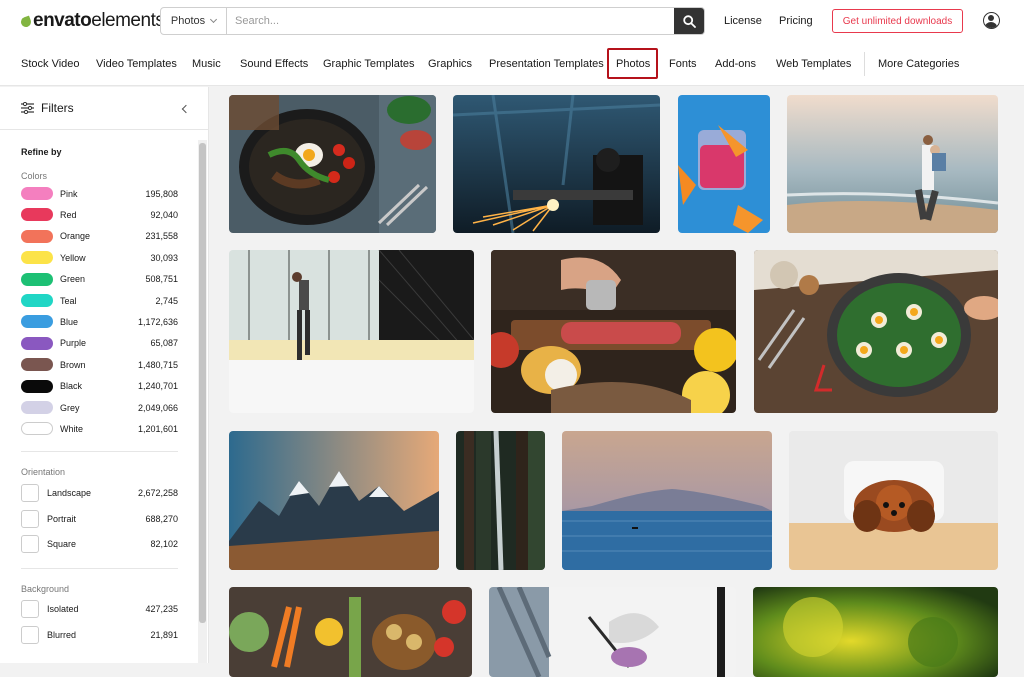  What do you see at coordinates (62, 20) in the screenshot?
I see `logo-text-bold: envato` at bounding box center [62, 20].